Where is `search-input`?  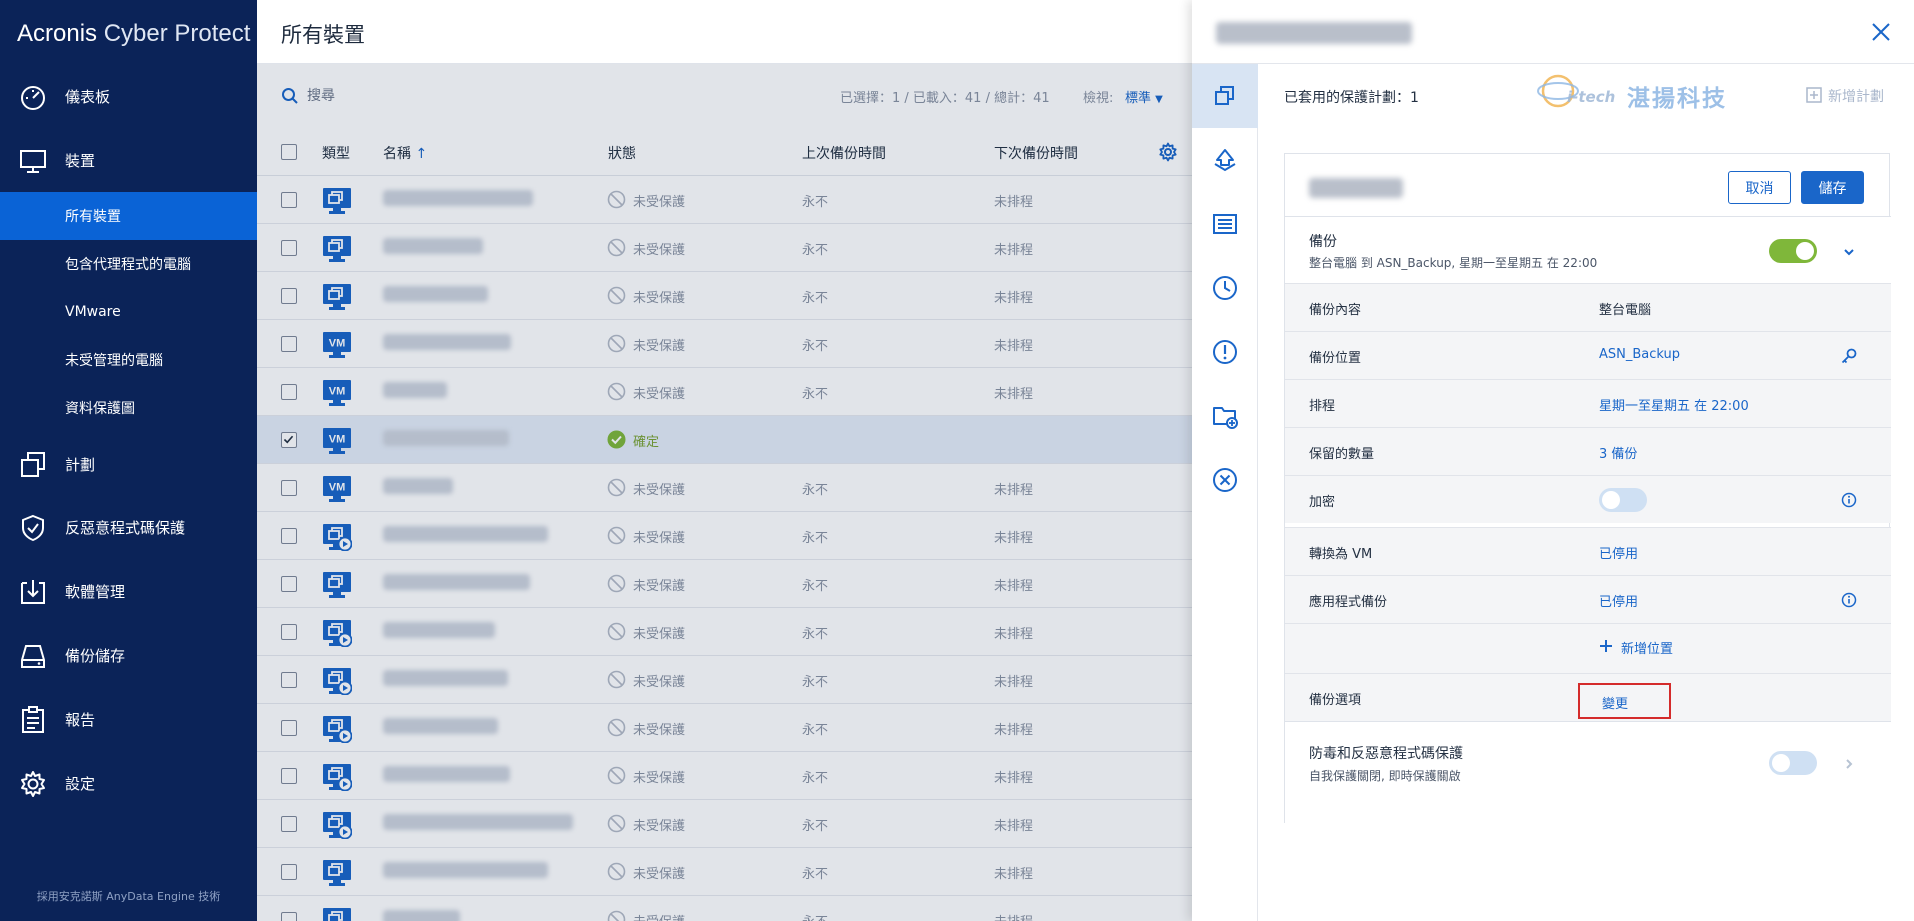 search-input is located at coordinates (407, 96).